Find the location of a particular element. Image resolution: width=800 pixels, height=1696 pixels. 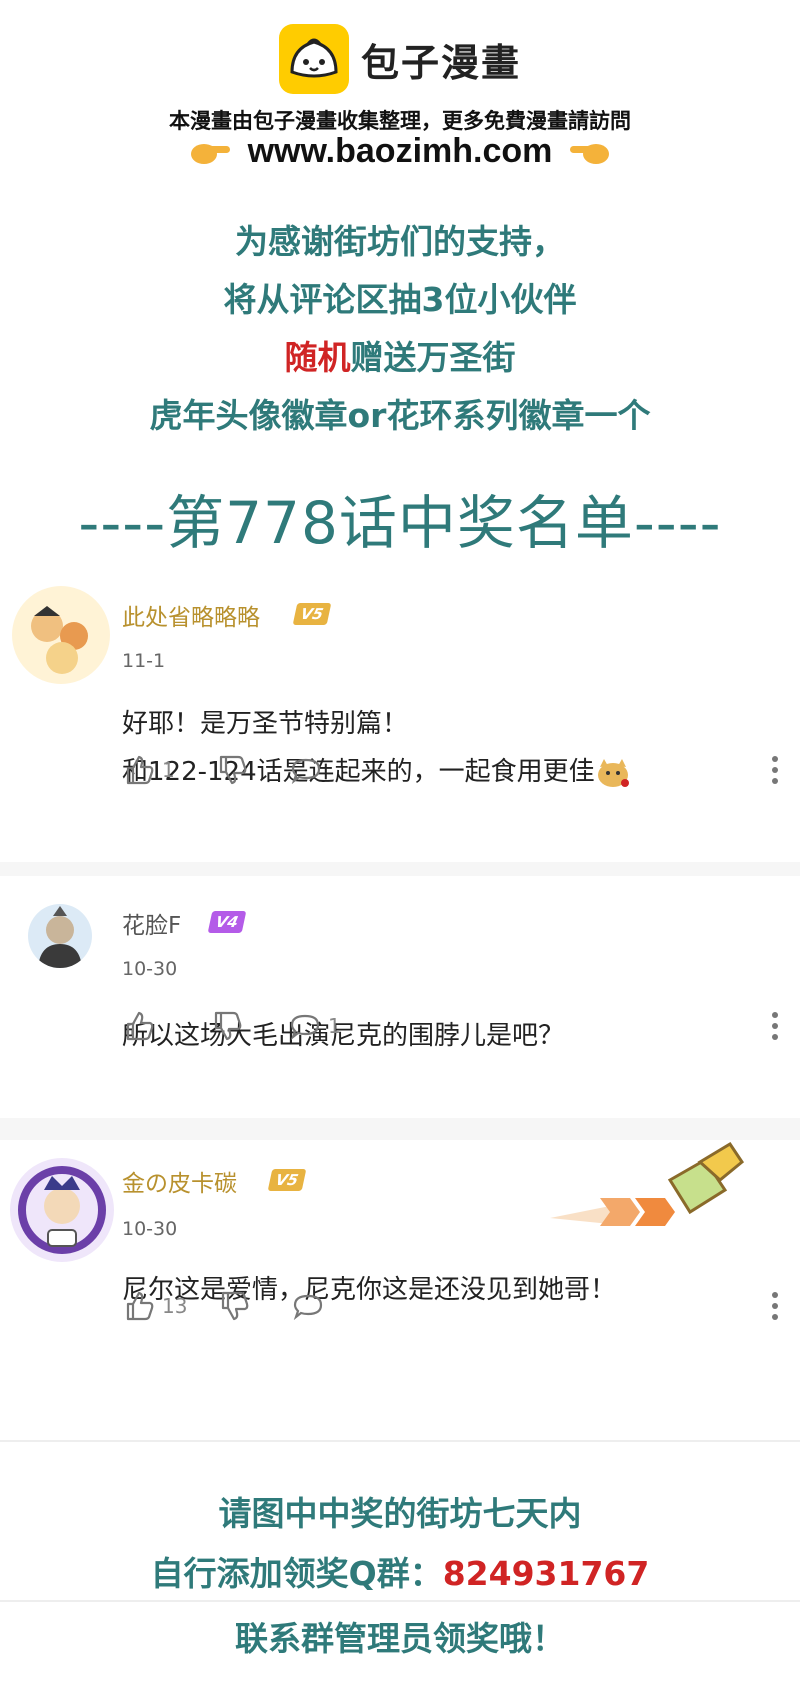

footer-line-2-prefix: 自行添加领奖Q群： is located at coordinates (296, 1573).